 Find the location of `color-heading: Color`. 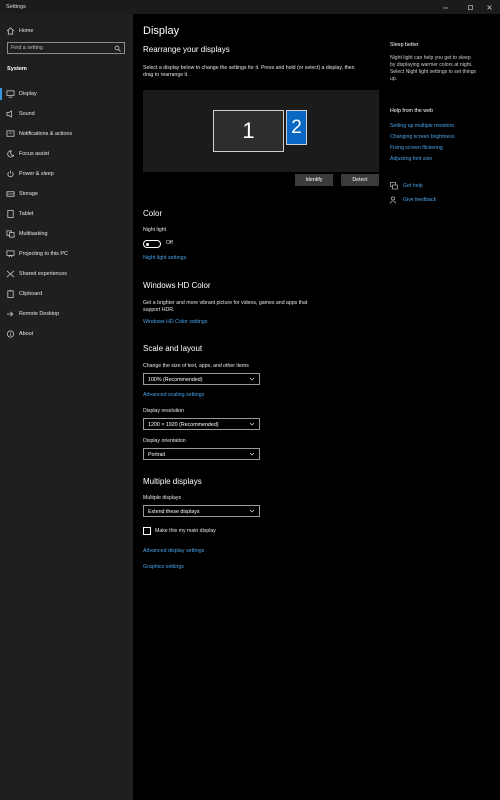

color-heading: Color is located at coordinates (153, 213).